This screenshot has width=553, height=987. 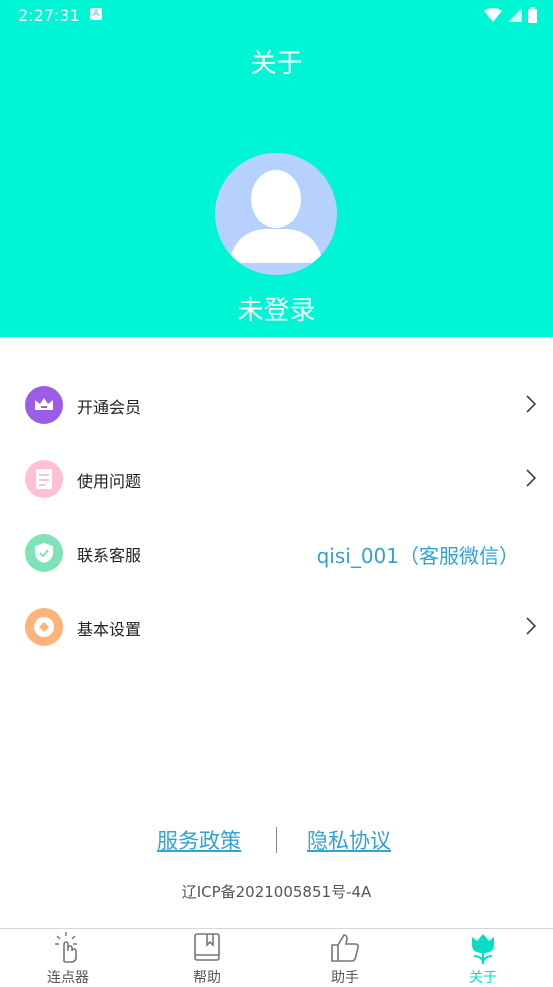 What do you see at coordinates (276, 479) in the screenshot?
I see `menu-item-usage-questions: 使用问题` at bounding box center [276, 479].